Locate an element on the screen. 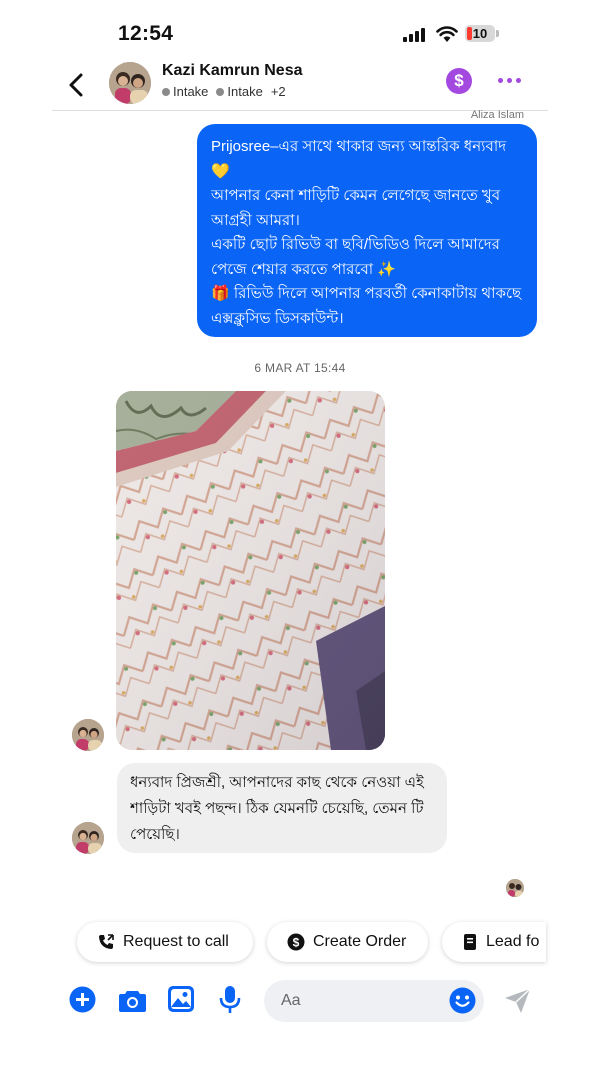  message-line: 💛 is located at coordinates (220, 171).